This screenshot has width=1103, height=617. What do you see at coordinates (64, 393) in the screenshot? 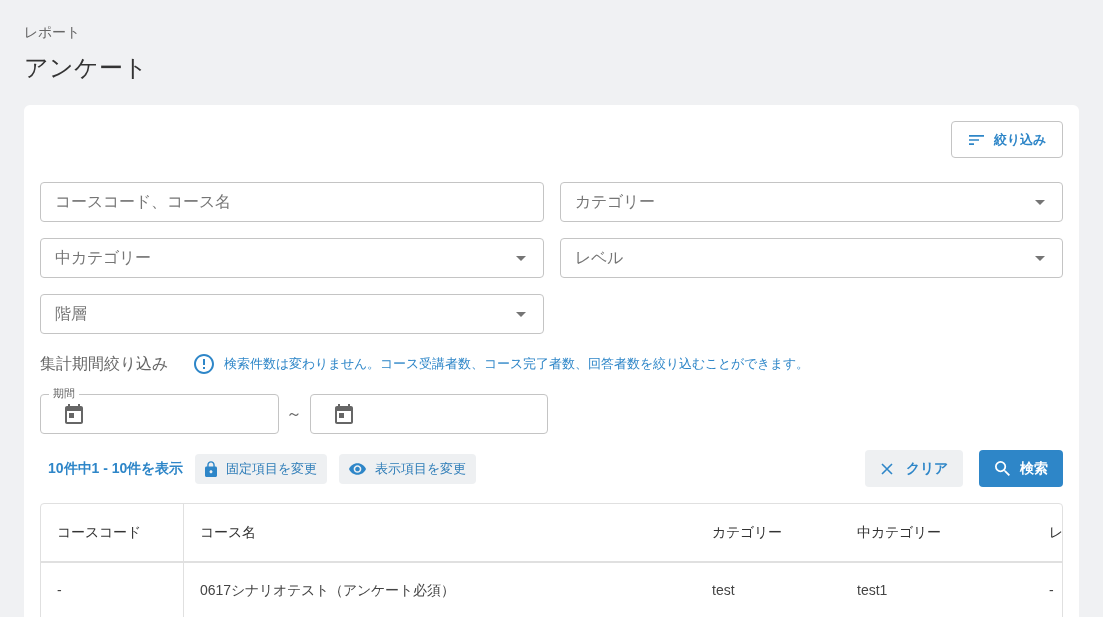
I see `field-label: 期間` at bounding box center [64, 393].